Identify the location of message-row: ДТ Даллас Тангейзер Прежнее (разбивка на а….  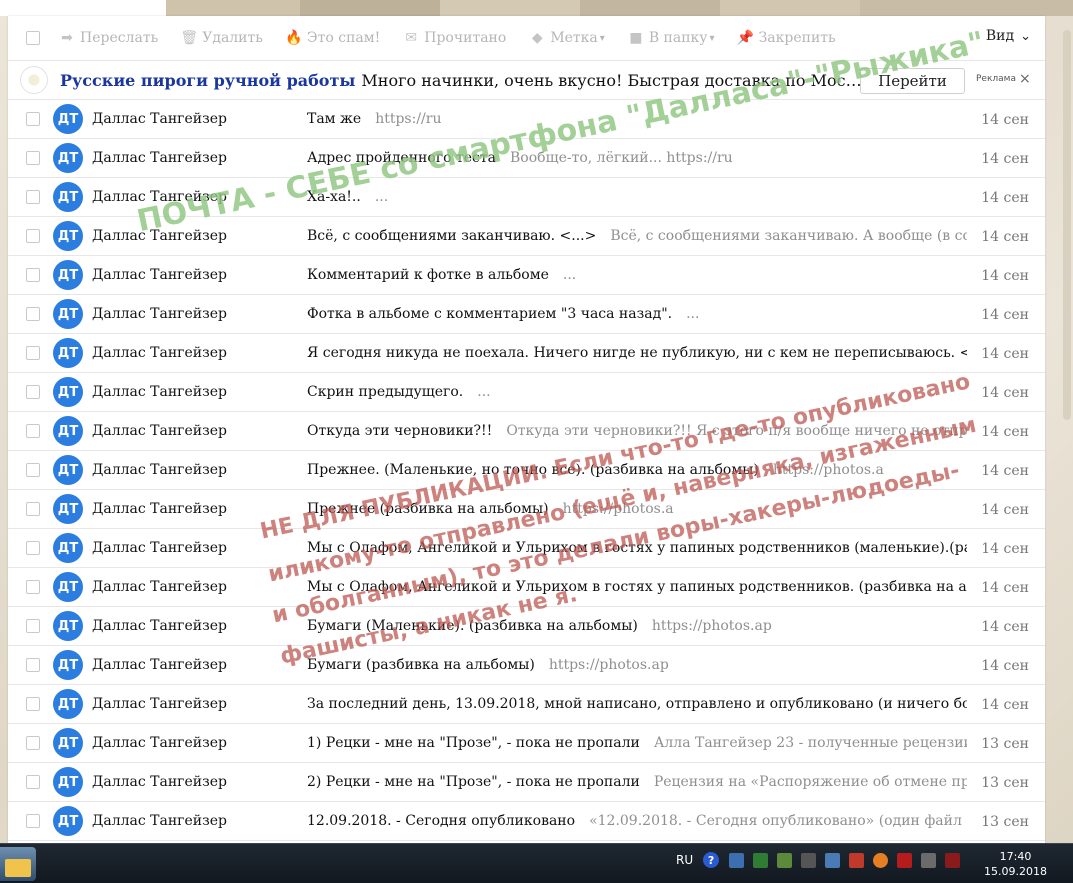
(526, 509).